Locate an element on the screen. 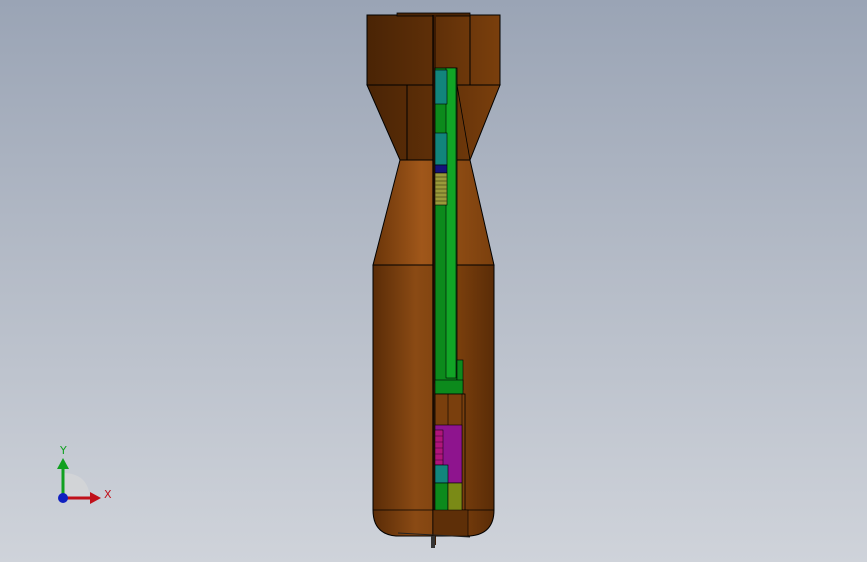  z-axis-dot is located at coordinates (63, 498).